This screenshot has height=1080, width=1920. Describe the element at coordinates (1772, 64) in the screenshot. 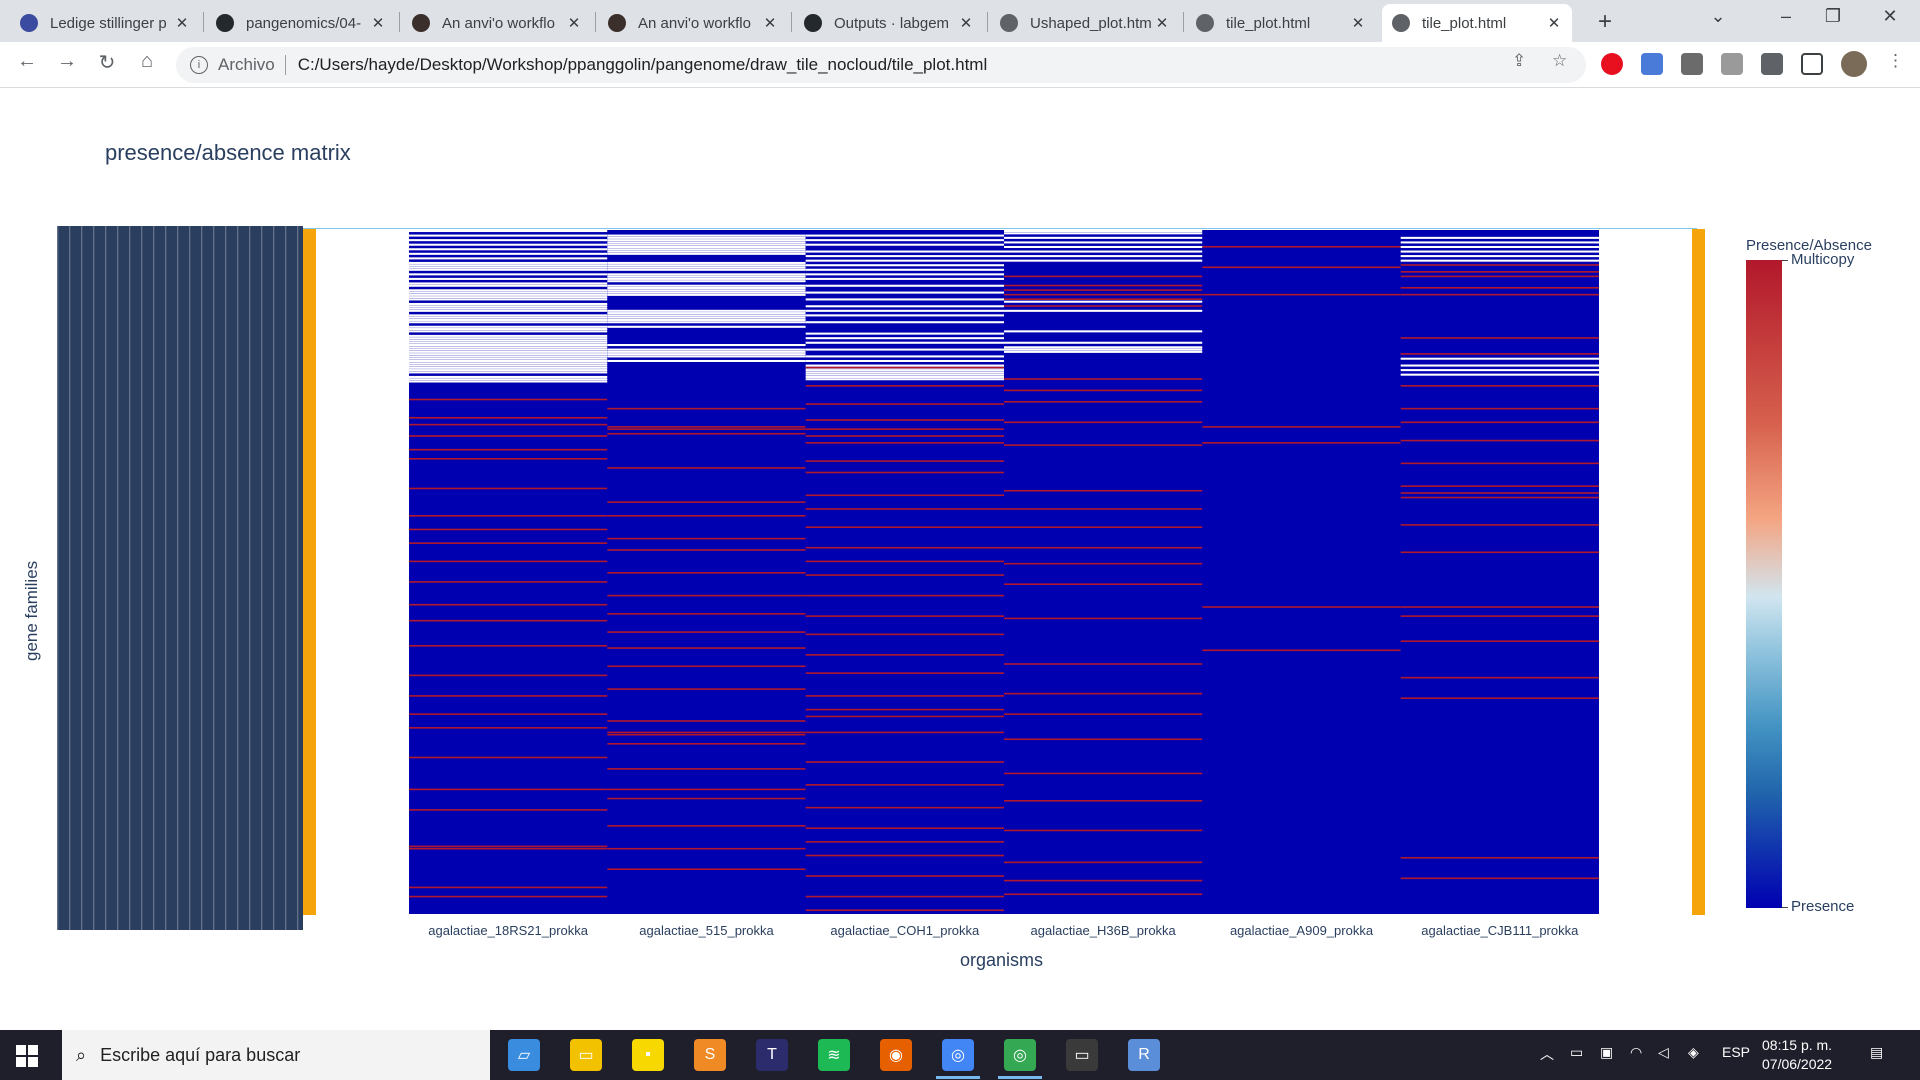

I see `extensions-puzzle-icon` at that location.